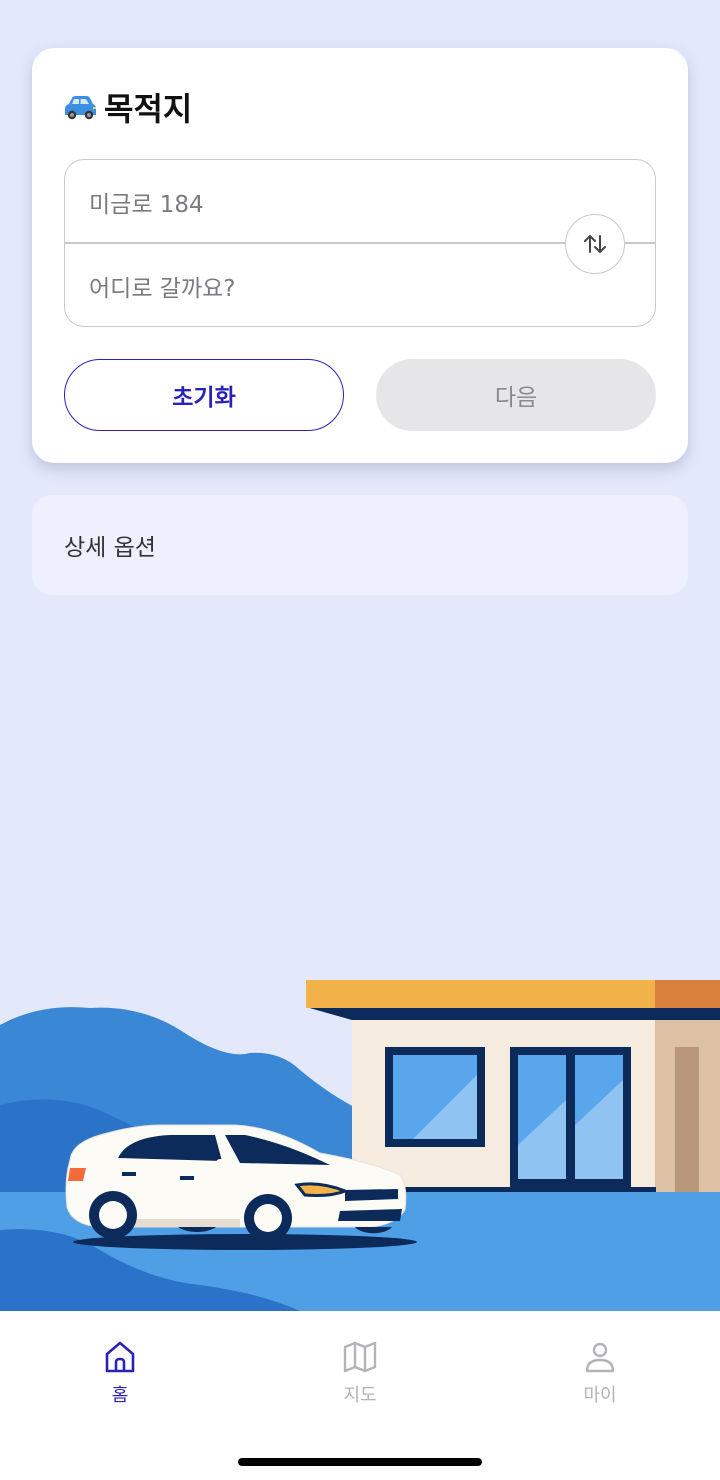  I want to click on next-button: 다음, so click(516, 395).